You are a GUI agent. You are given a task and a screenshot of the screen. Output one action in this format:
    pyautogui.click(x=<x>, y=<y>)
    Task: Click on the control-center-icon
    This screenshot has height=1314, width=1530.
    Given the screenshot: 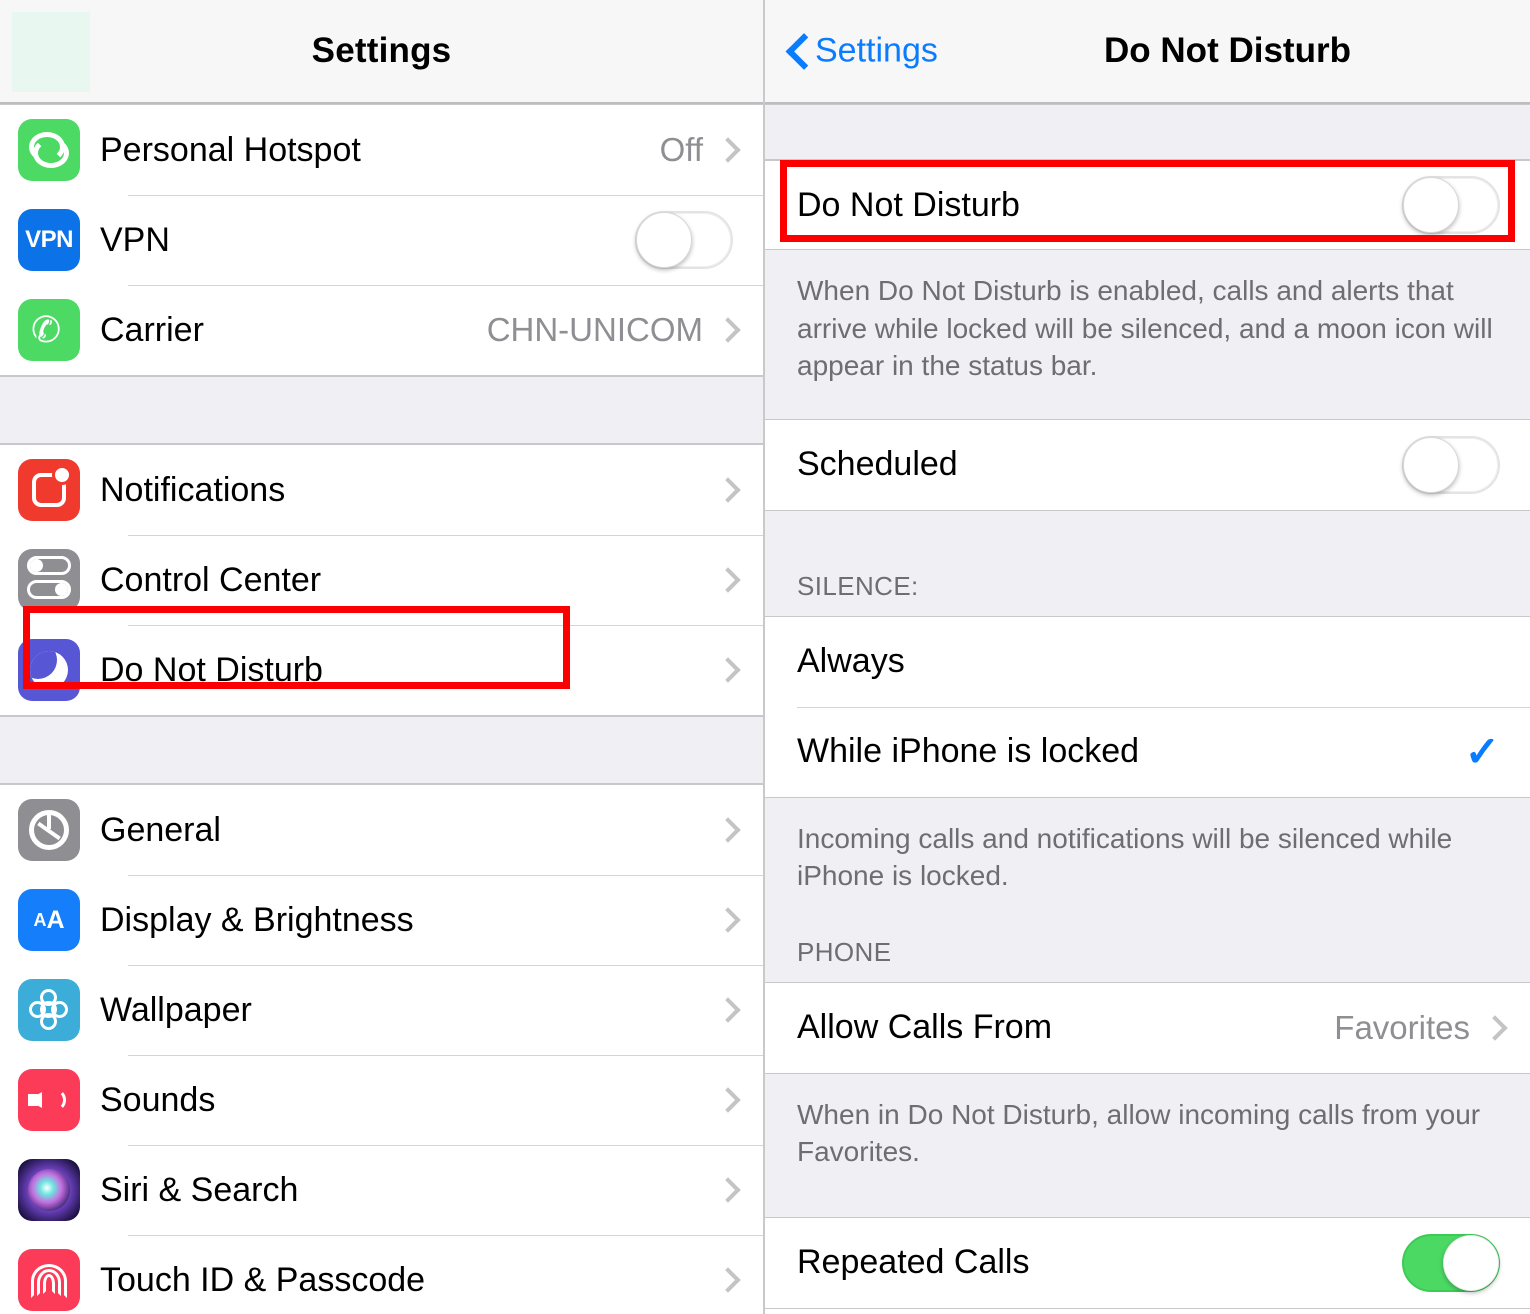 What is the action you would take?
    pyautogui.click(x=49, y=580)
    